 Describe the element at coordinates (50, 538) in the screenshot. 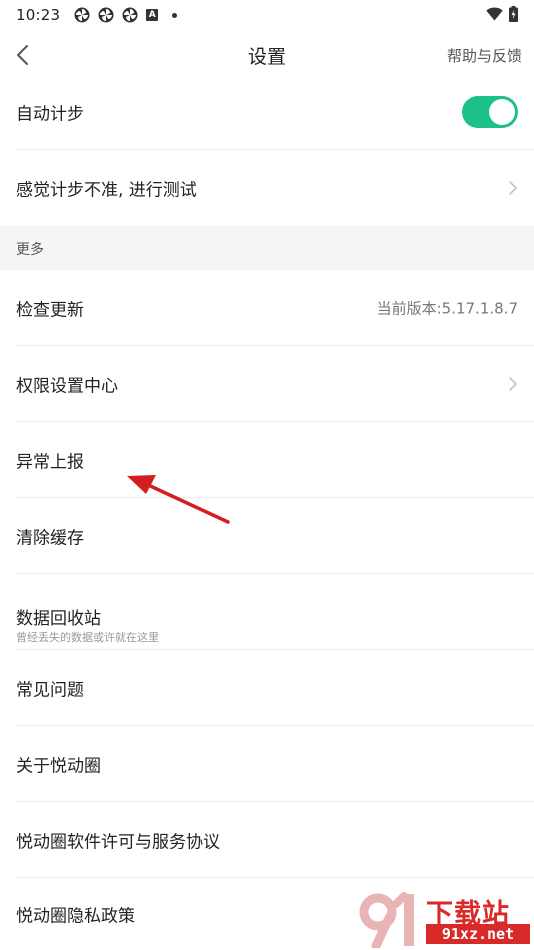

I see `clear-cache-label: 清除缓存` at that location.